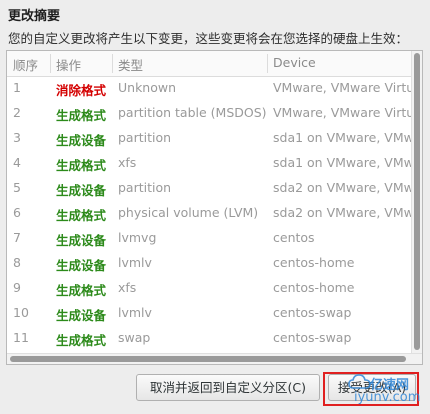 The width and height of the screenshot is (430, 414). Describe the element at coordinates (68, 64) in the screenshot. I see `column-header-action: 操作` at that location.